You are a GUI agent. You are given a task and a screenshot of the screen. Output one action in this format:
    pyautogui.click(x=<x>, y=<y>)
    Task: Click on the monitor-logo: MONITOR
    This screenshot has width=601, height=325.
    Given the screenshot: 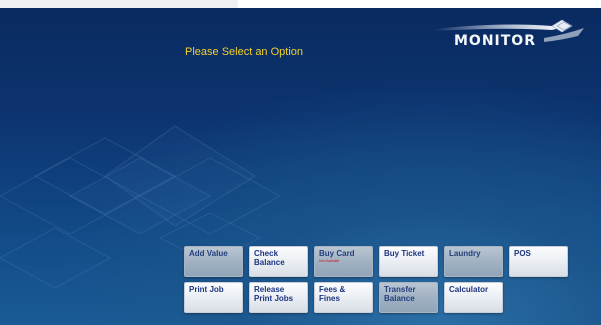 What is the action you would take?
    pyautogui.click(x=512, y=35)
    